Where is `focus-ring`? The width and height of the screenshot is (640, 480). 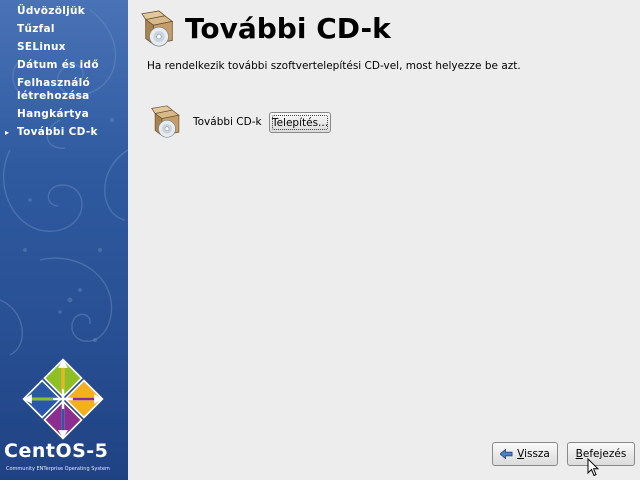
focus-ring is located at coordinates (300, 122).